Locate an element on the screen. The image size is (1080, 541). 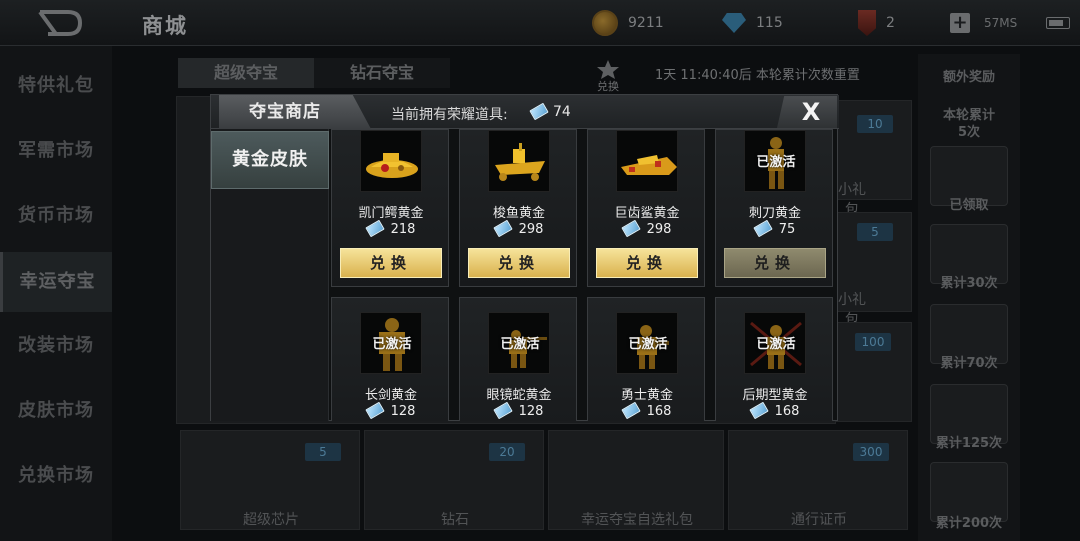
item-name: 刺刀黄金 is located at coordinates (774, 213).